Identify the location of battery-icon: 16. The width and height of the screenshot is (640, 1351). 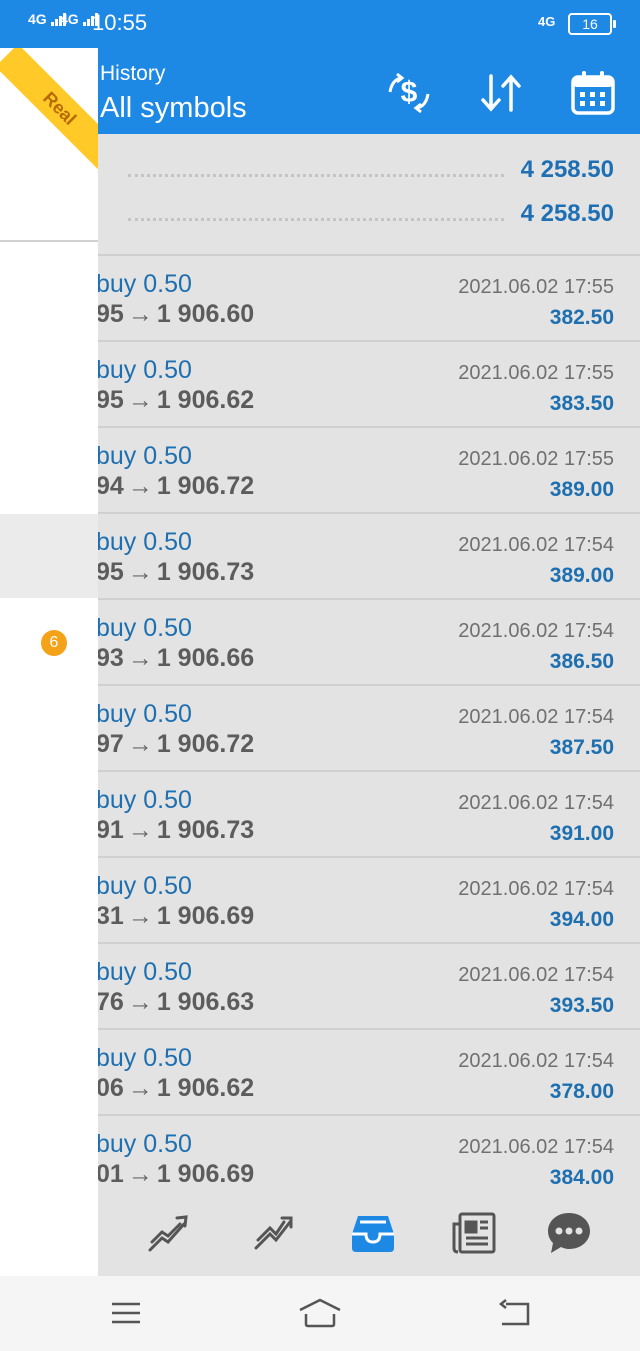
(592, 24).